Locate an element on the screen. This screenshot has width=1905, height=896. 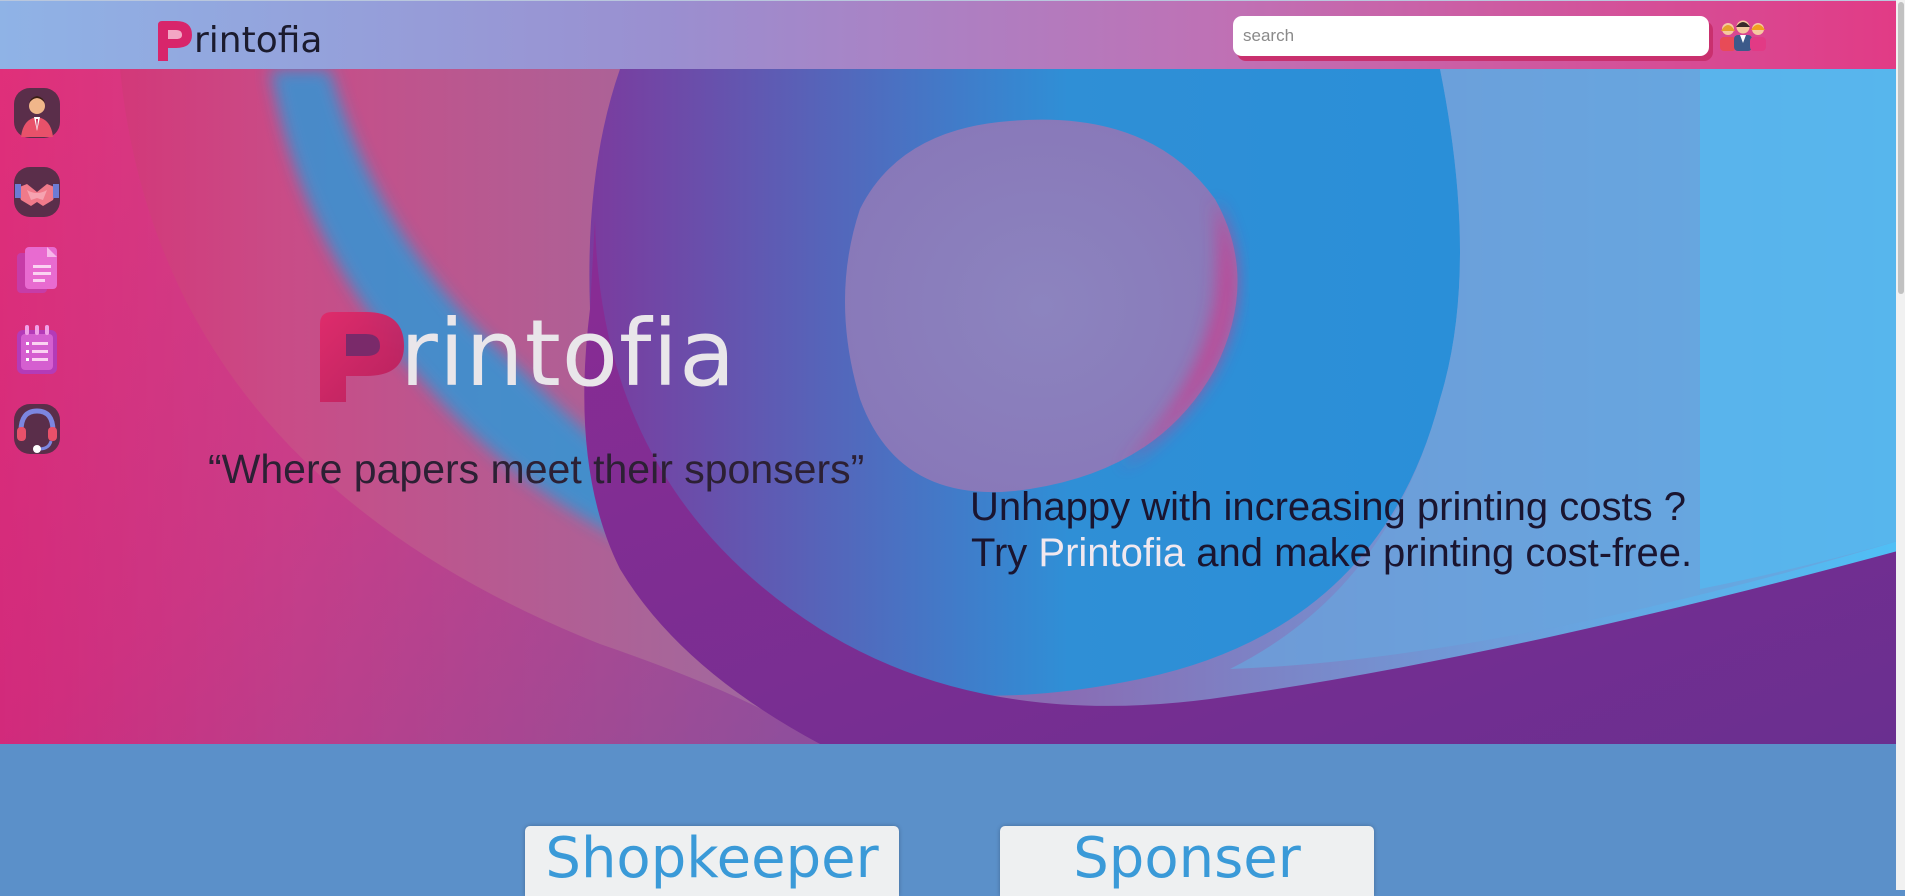
sponser-card: Sponser is located at coordinates (1187, 861).